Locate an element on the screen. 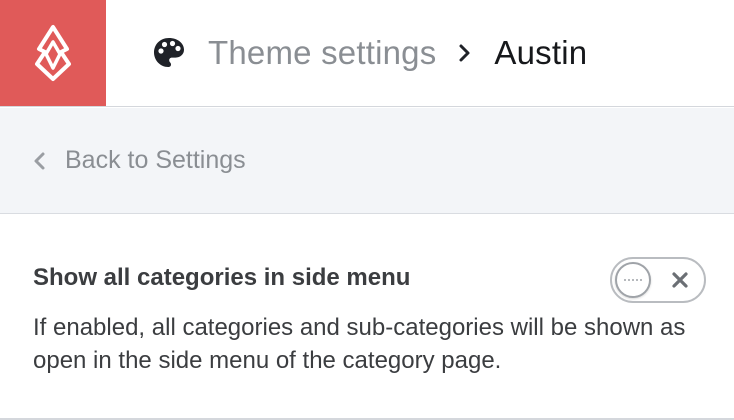  chevron-left-icon is located at coordinates (39, 161).